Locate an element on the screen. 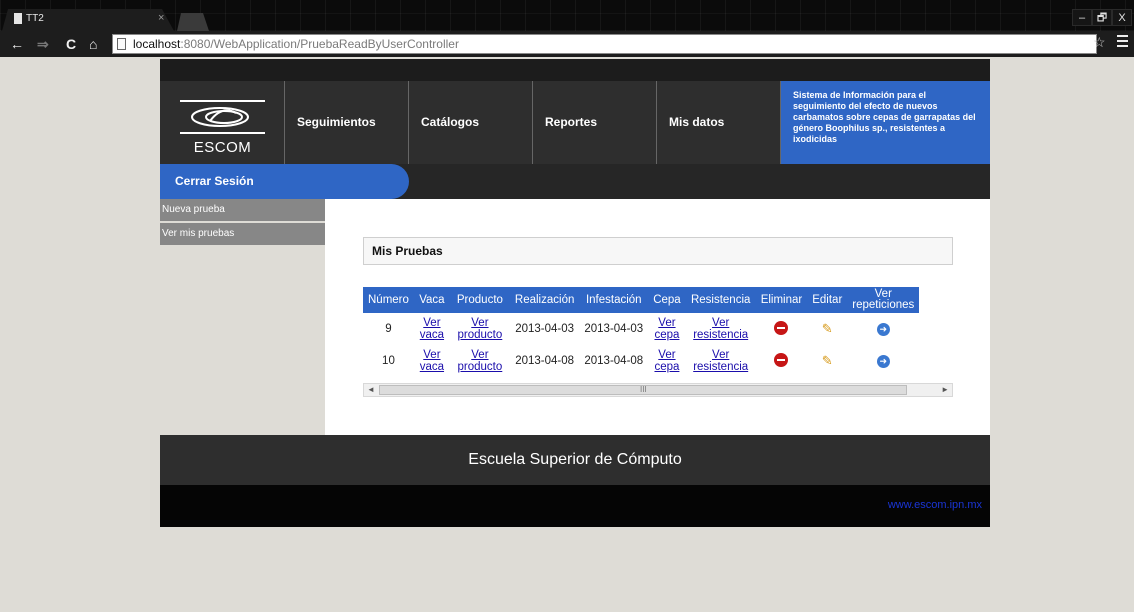 This screenshot has width=1134, height=612. top-strip is located at coordinates (575, 70).